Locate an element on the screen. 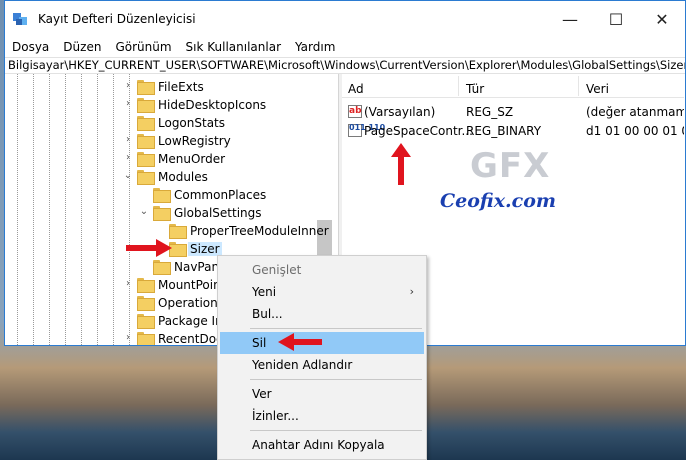  maximize-button: ☐ is located at coordinates (616, 19).